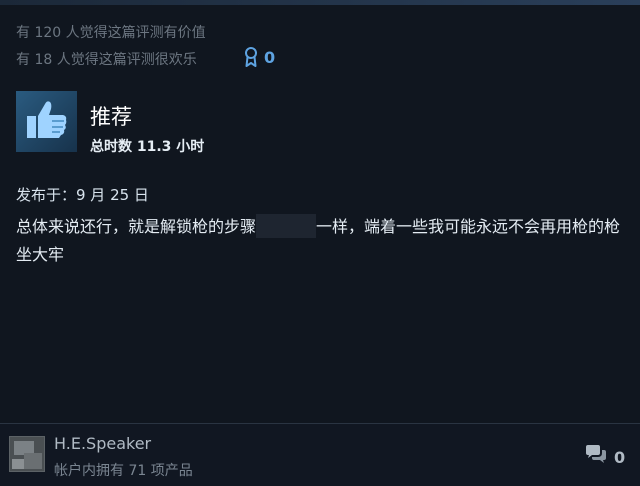 The image size is (640, 486). Describe the element at coordinates (147, 147) in the screenshot. I see `playtime-hours: 总时数 11.3 小时` at that location.